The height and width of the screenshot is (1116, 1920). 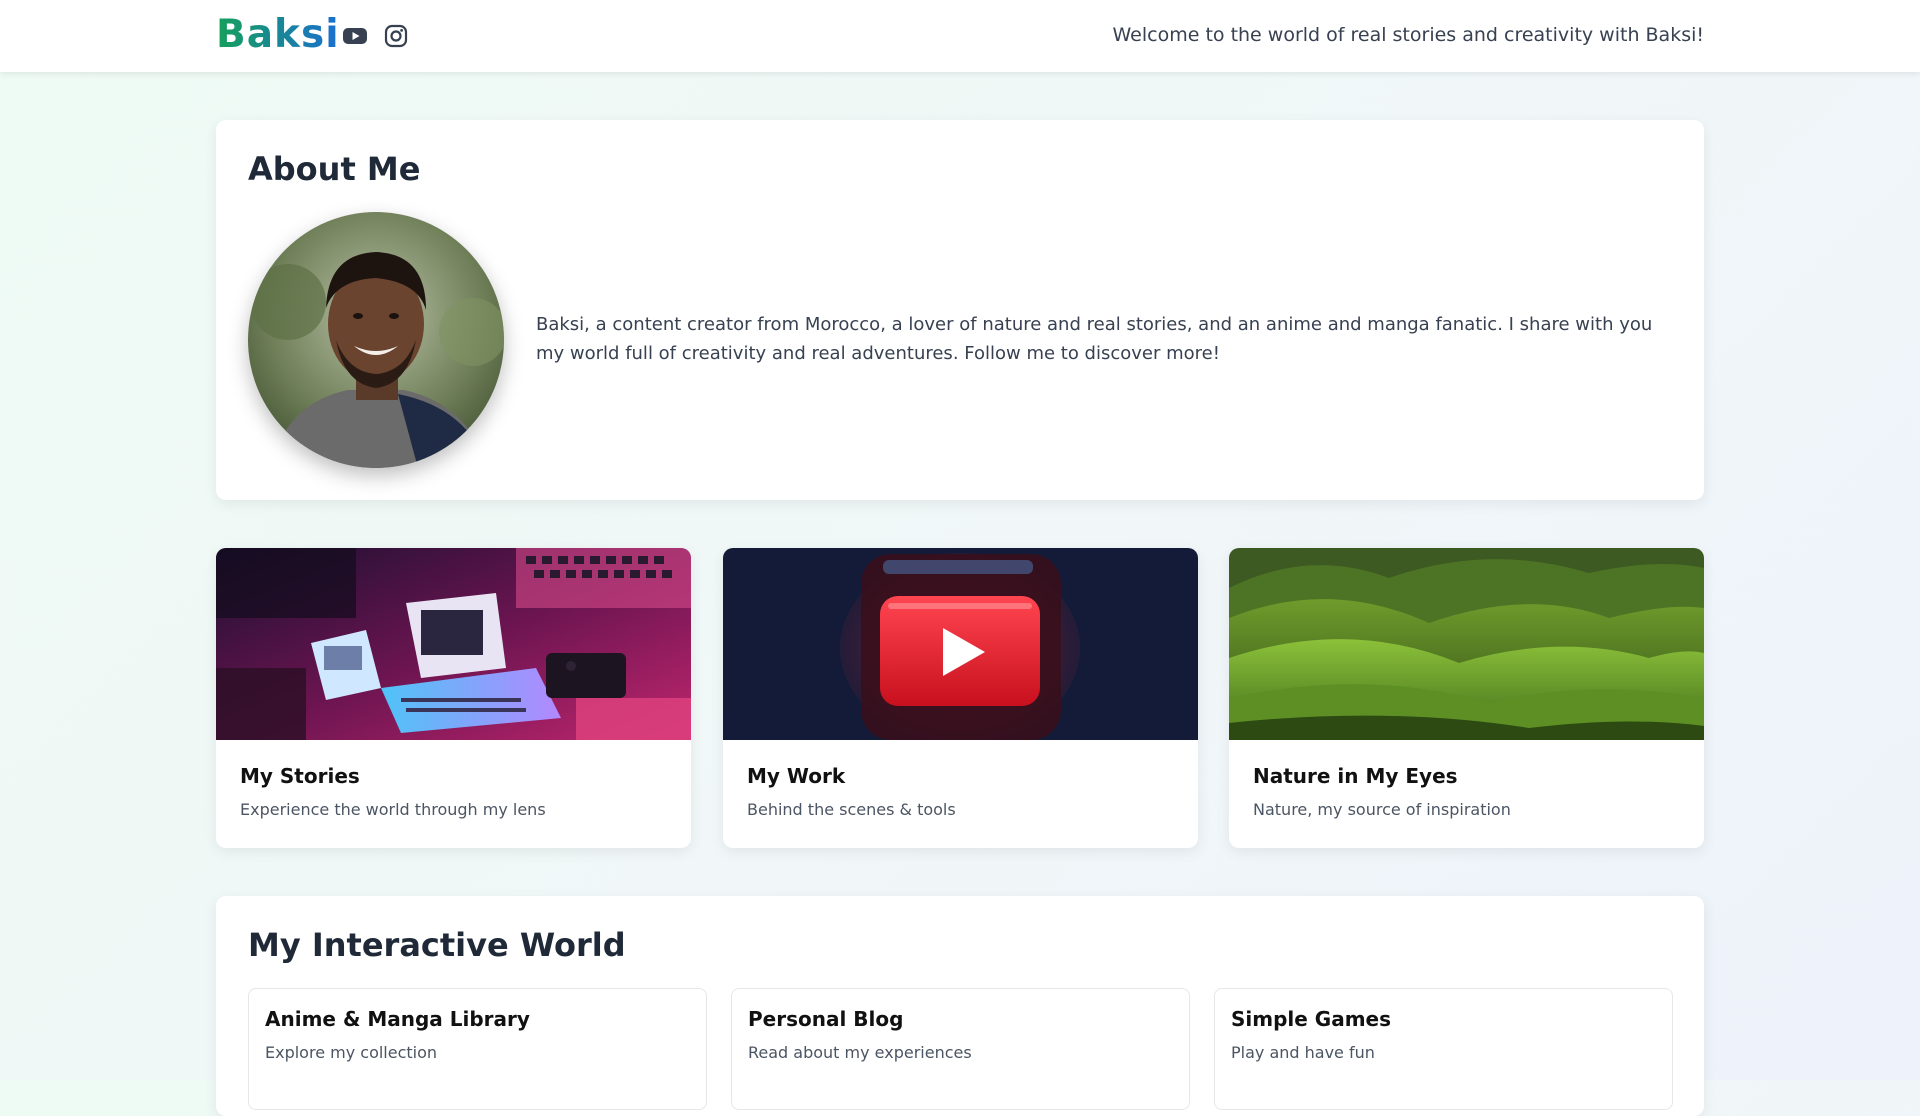 What do you see at coordinates (376, 340) in the screenshot?
I see `profile-avatar` at bounding box center [376, 340].